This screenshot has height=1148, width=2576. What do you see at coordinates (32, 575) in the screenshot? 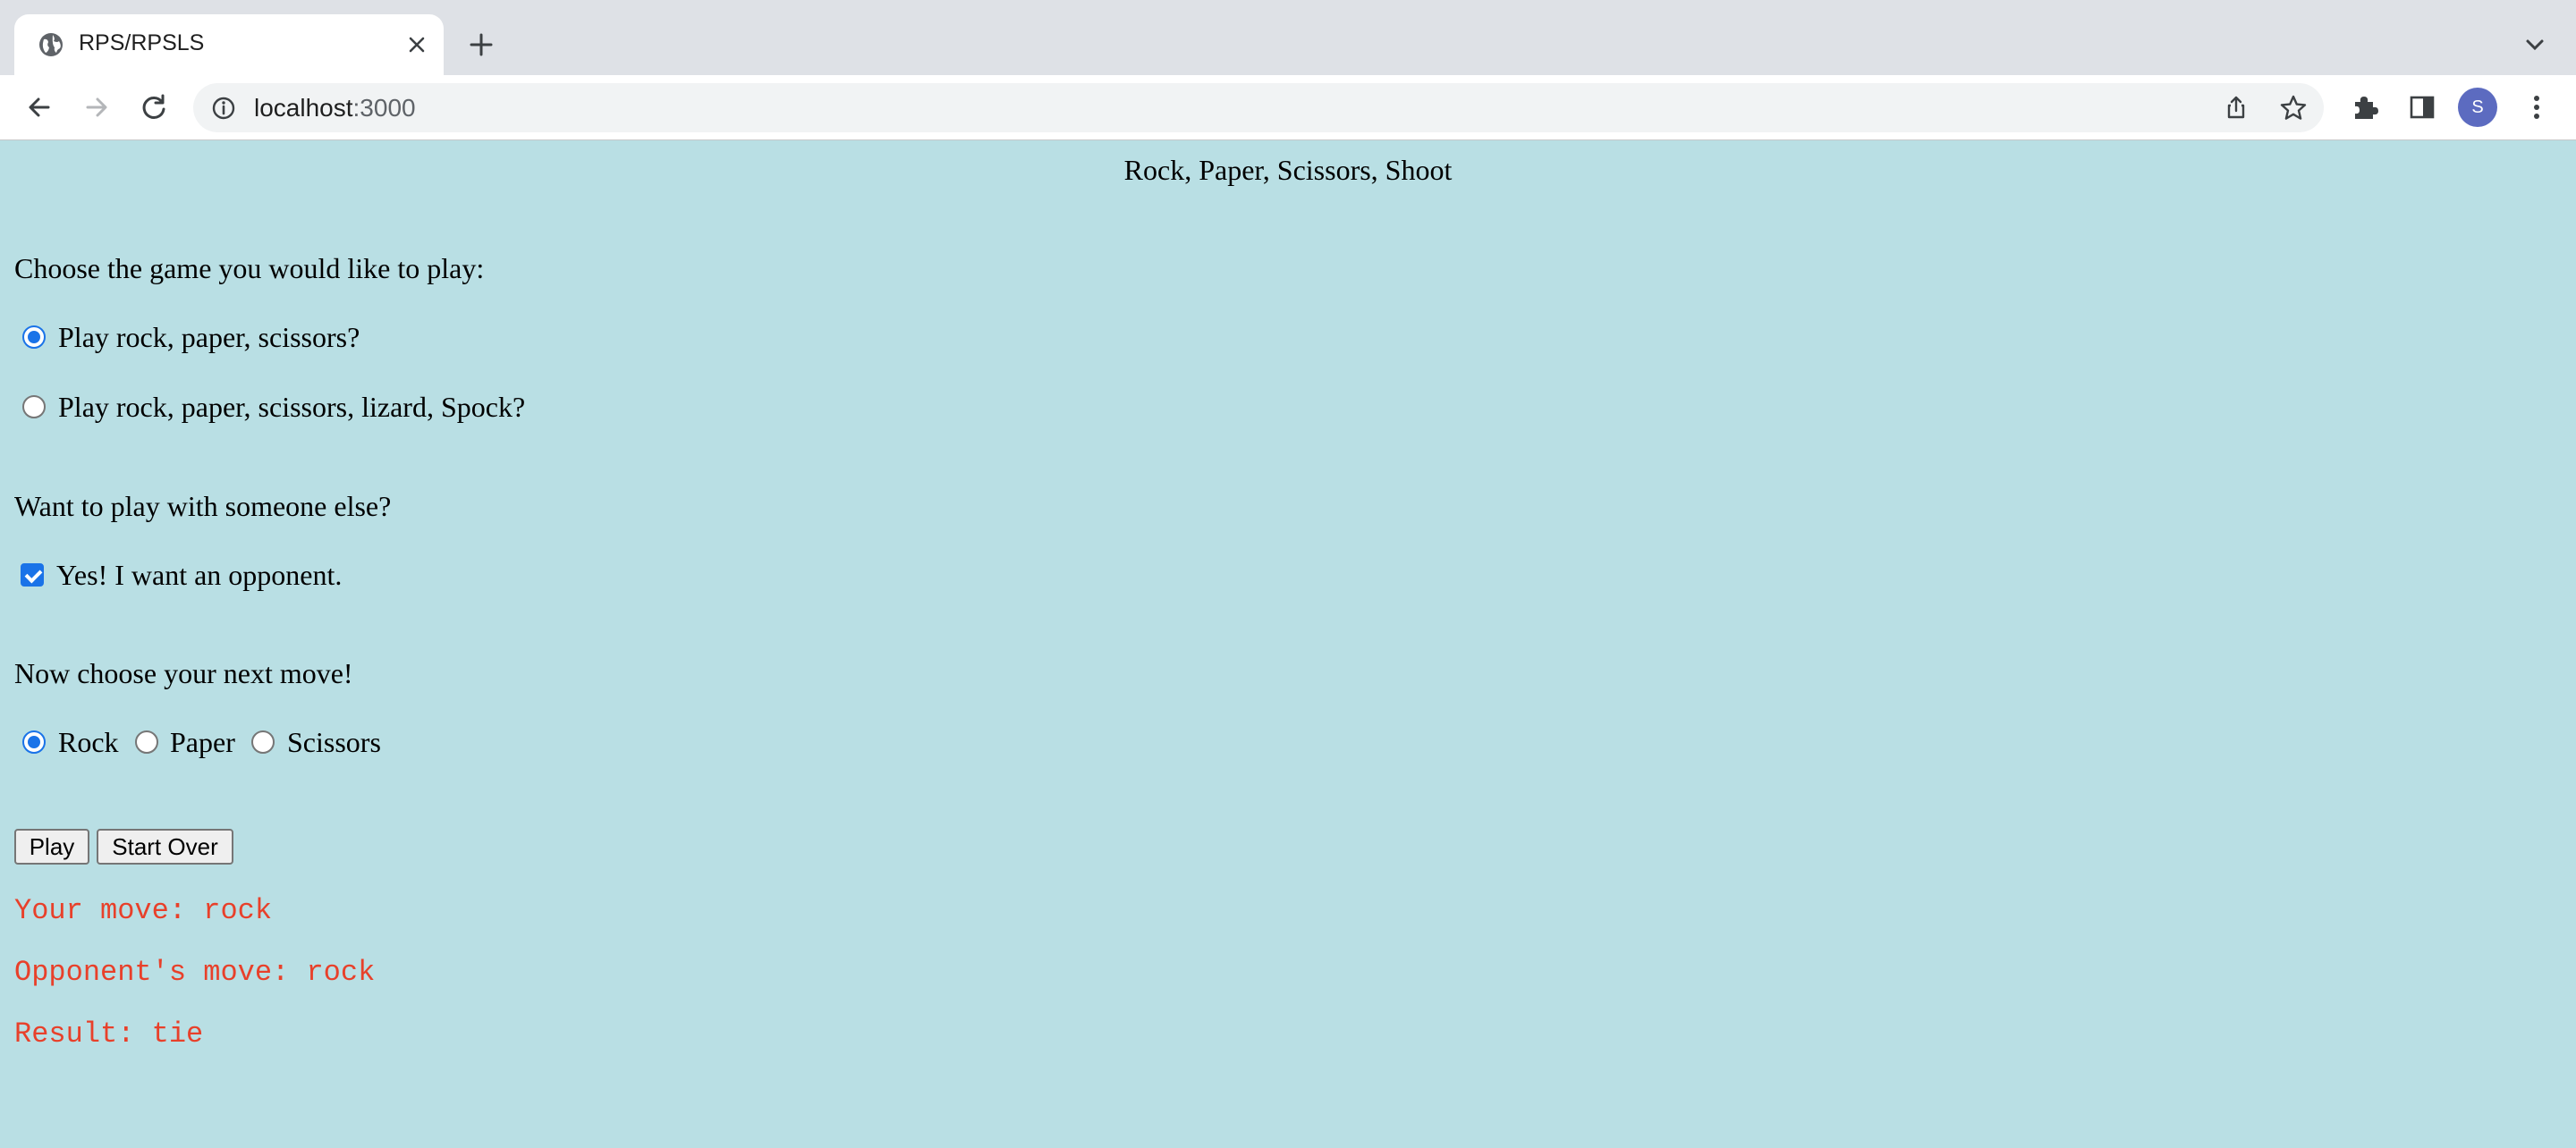
I see `opponent-checkbox` at bounding box center [32, 575].